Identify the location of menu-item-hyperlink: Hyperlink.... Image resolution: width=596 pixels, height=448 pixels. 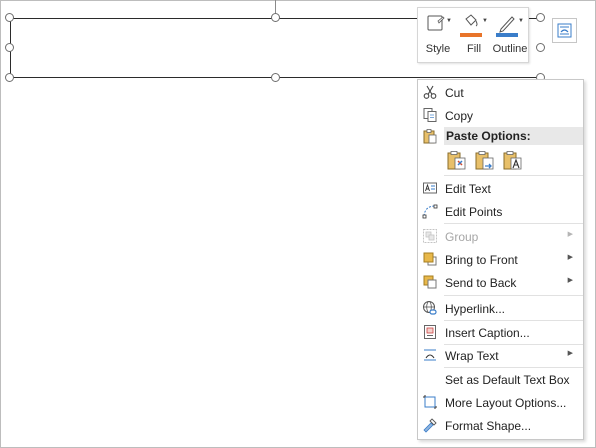
(500, 308).